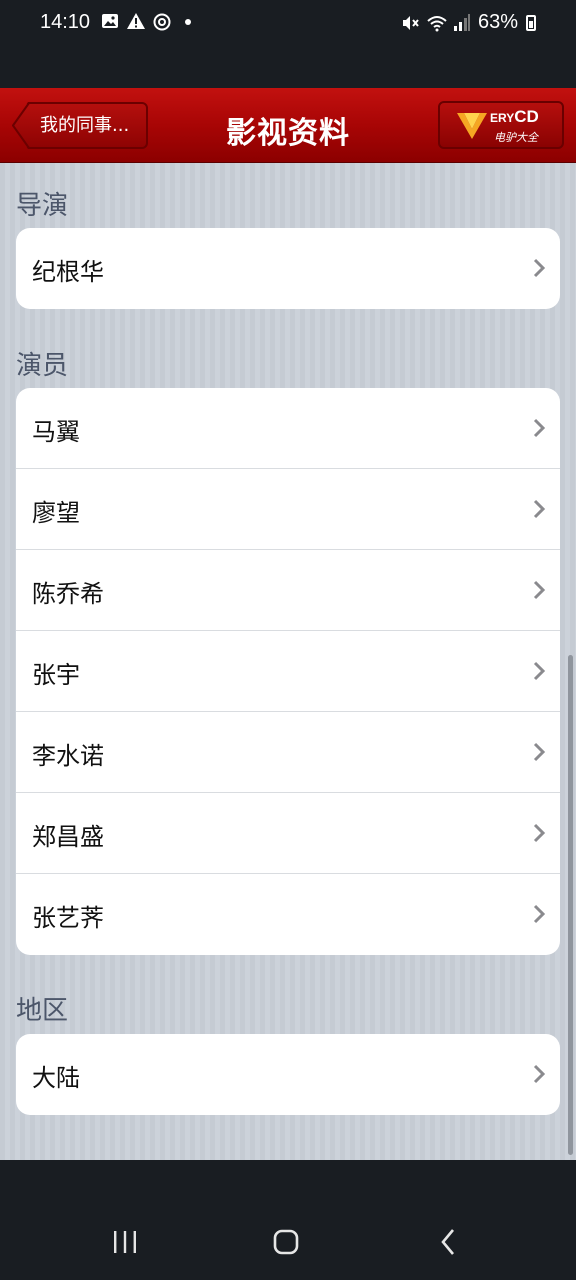 The image size is (576, 1280). What do you see at coordinates (288, 125) in the screenshot?
I see `navbar: 我的同事... 影视资料 ERYCD 电驴大全` at bounding box center [288, 125].